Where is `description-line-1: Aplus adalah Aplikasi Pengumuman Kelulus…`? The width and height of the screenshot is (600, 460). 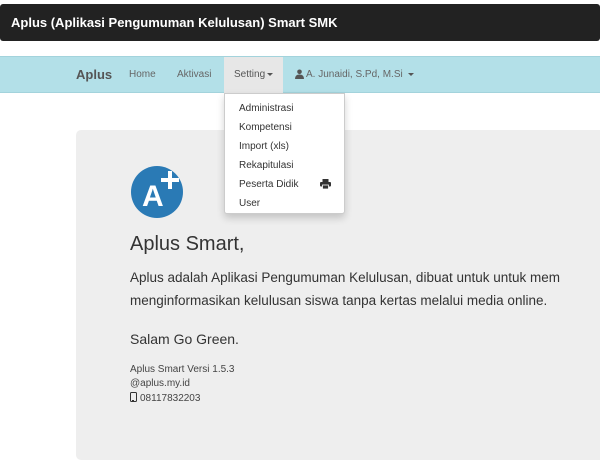 description-line-1: Aplus adalah Aplikasi Pengumuman Kelulus… is located at coordinates (345, 277).